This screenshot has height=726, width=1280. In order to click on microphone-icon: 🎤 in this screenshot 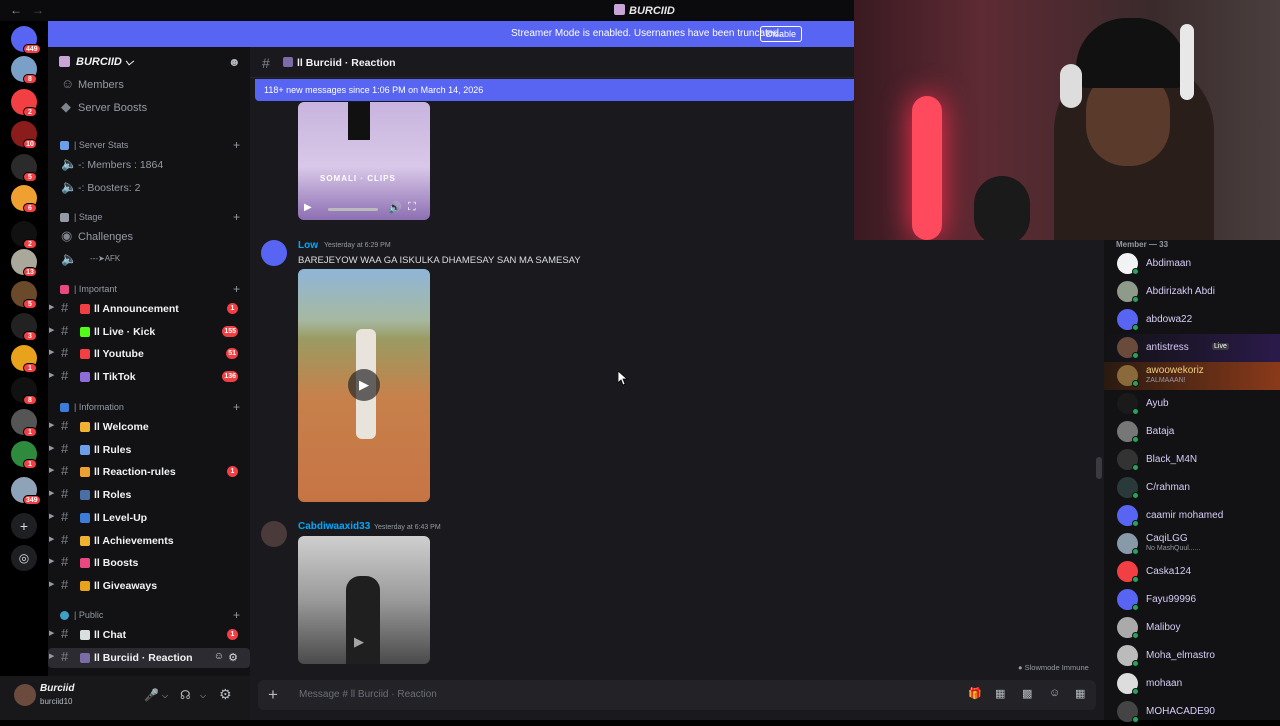, I will do `click(151, 695)`.